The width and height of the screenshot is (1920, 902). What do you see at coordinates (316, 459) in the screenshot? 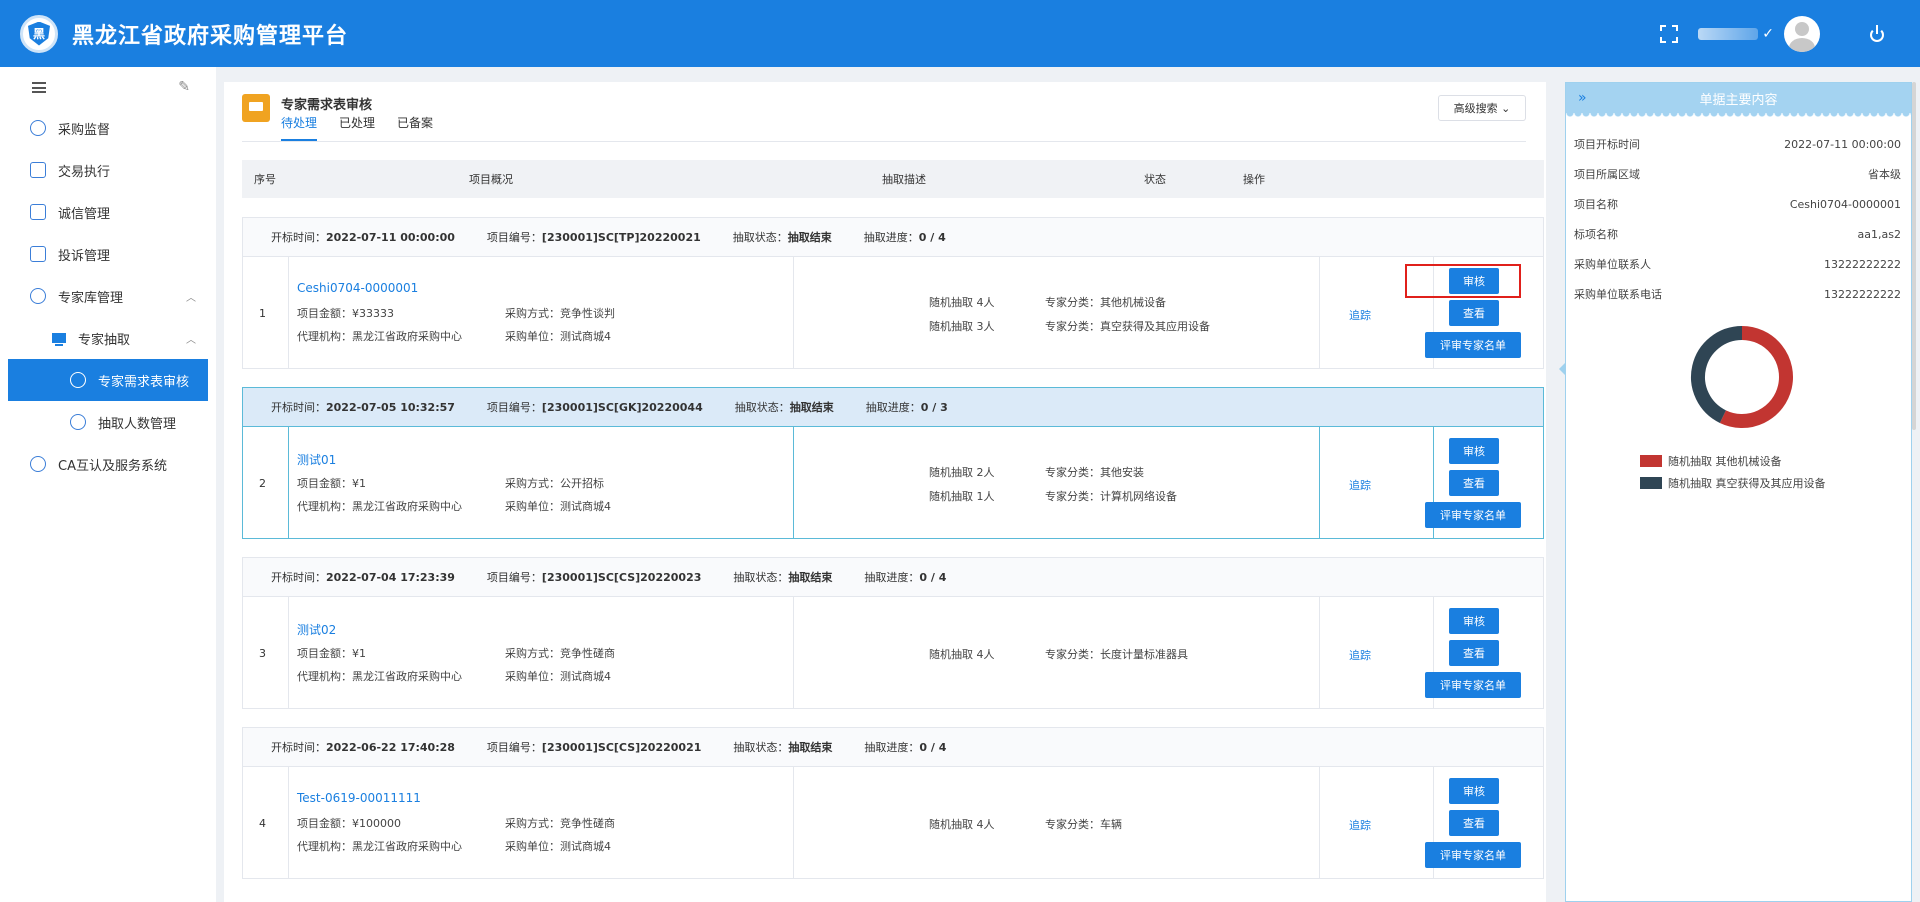
I see `project-name-link: 测试01` at bounding box center [316, 459].